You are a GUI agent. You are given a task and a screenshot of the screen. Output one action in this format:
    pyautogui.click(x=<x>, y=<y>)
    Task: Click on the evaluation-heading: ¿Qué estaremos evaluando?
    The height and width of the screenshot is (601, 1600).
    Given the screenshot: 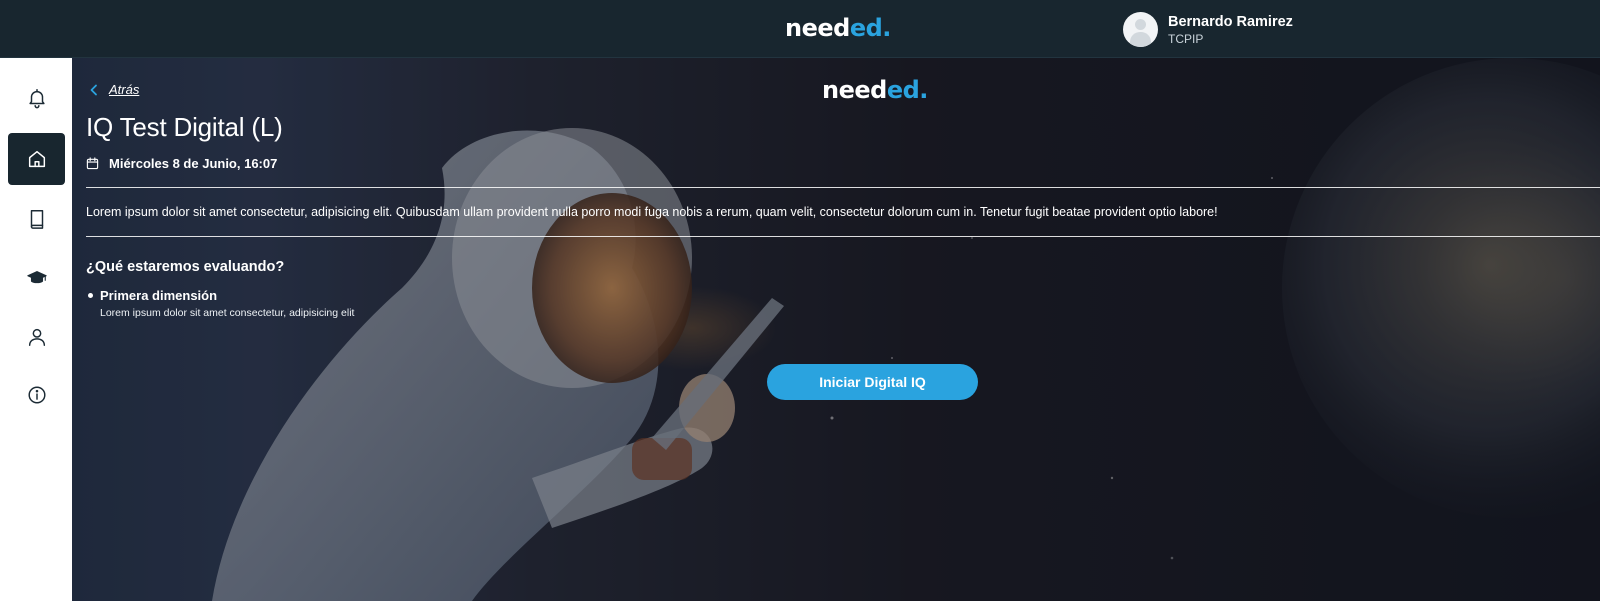 What is the action you would take?
    pyautogui.click(x=185, y=267)
    